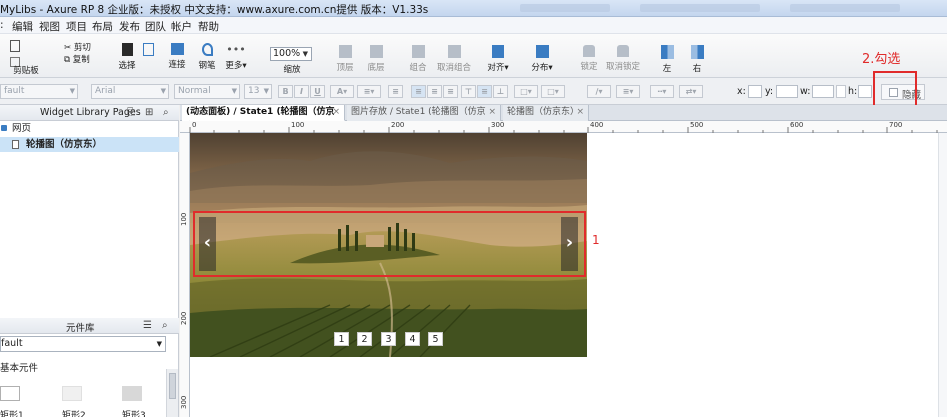 Image resolution: width=947 pixels, height=417 pixels. What do you see at coordinates (129, 26) in the screenshot?
I see `menu-item-publish: 发布` at bounding box center [129, 26].